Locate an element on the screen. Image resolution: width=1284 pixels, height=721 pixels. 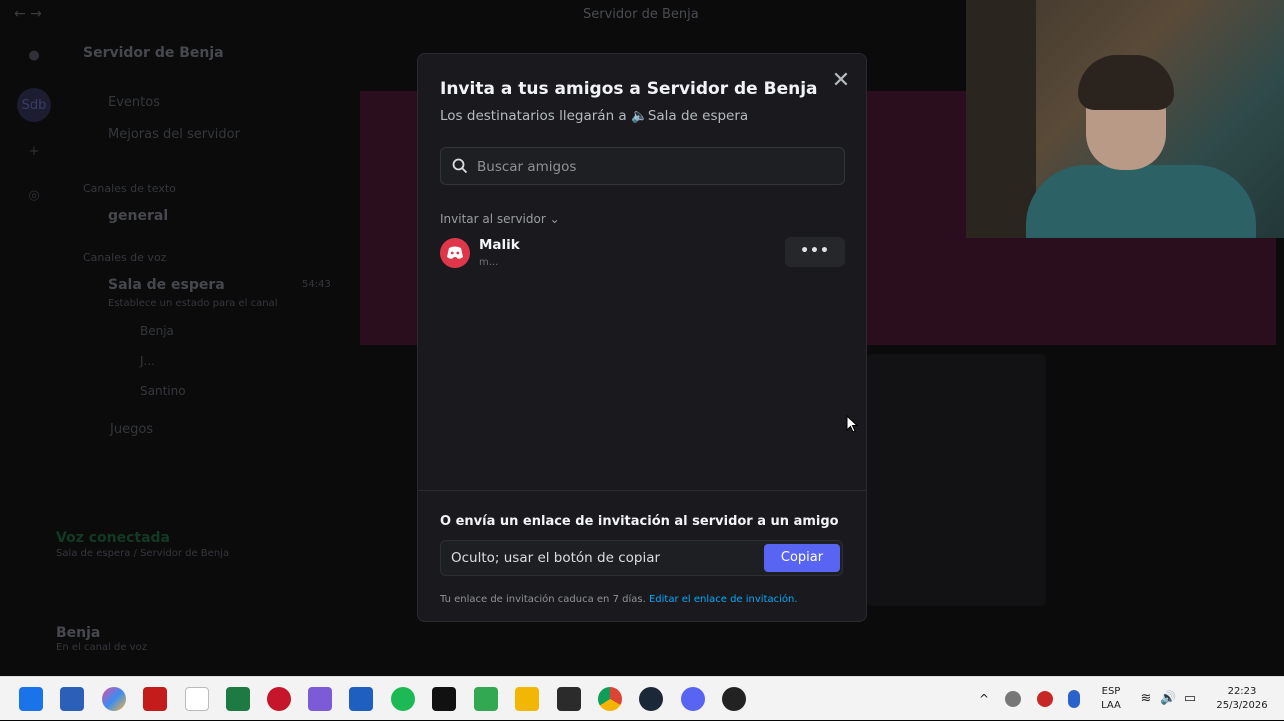
discord-logo-icon is located at coordinates (455, 252).